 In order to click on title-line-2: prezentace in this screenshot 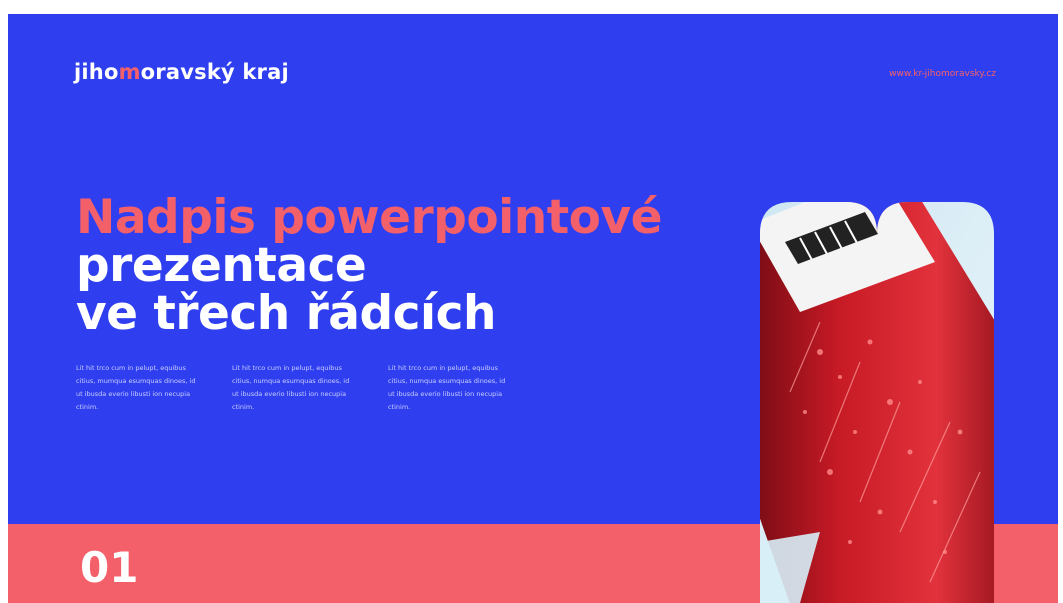, I will do `click(221, 265)`.